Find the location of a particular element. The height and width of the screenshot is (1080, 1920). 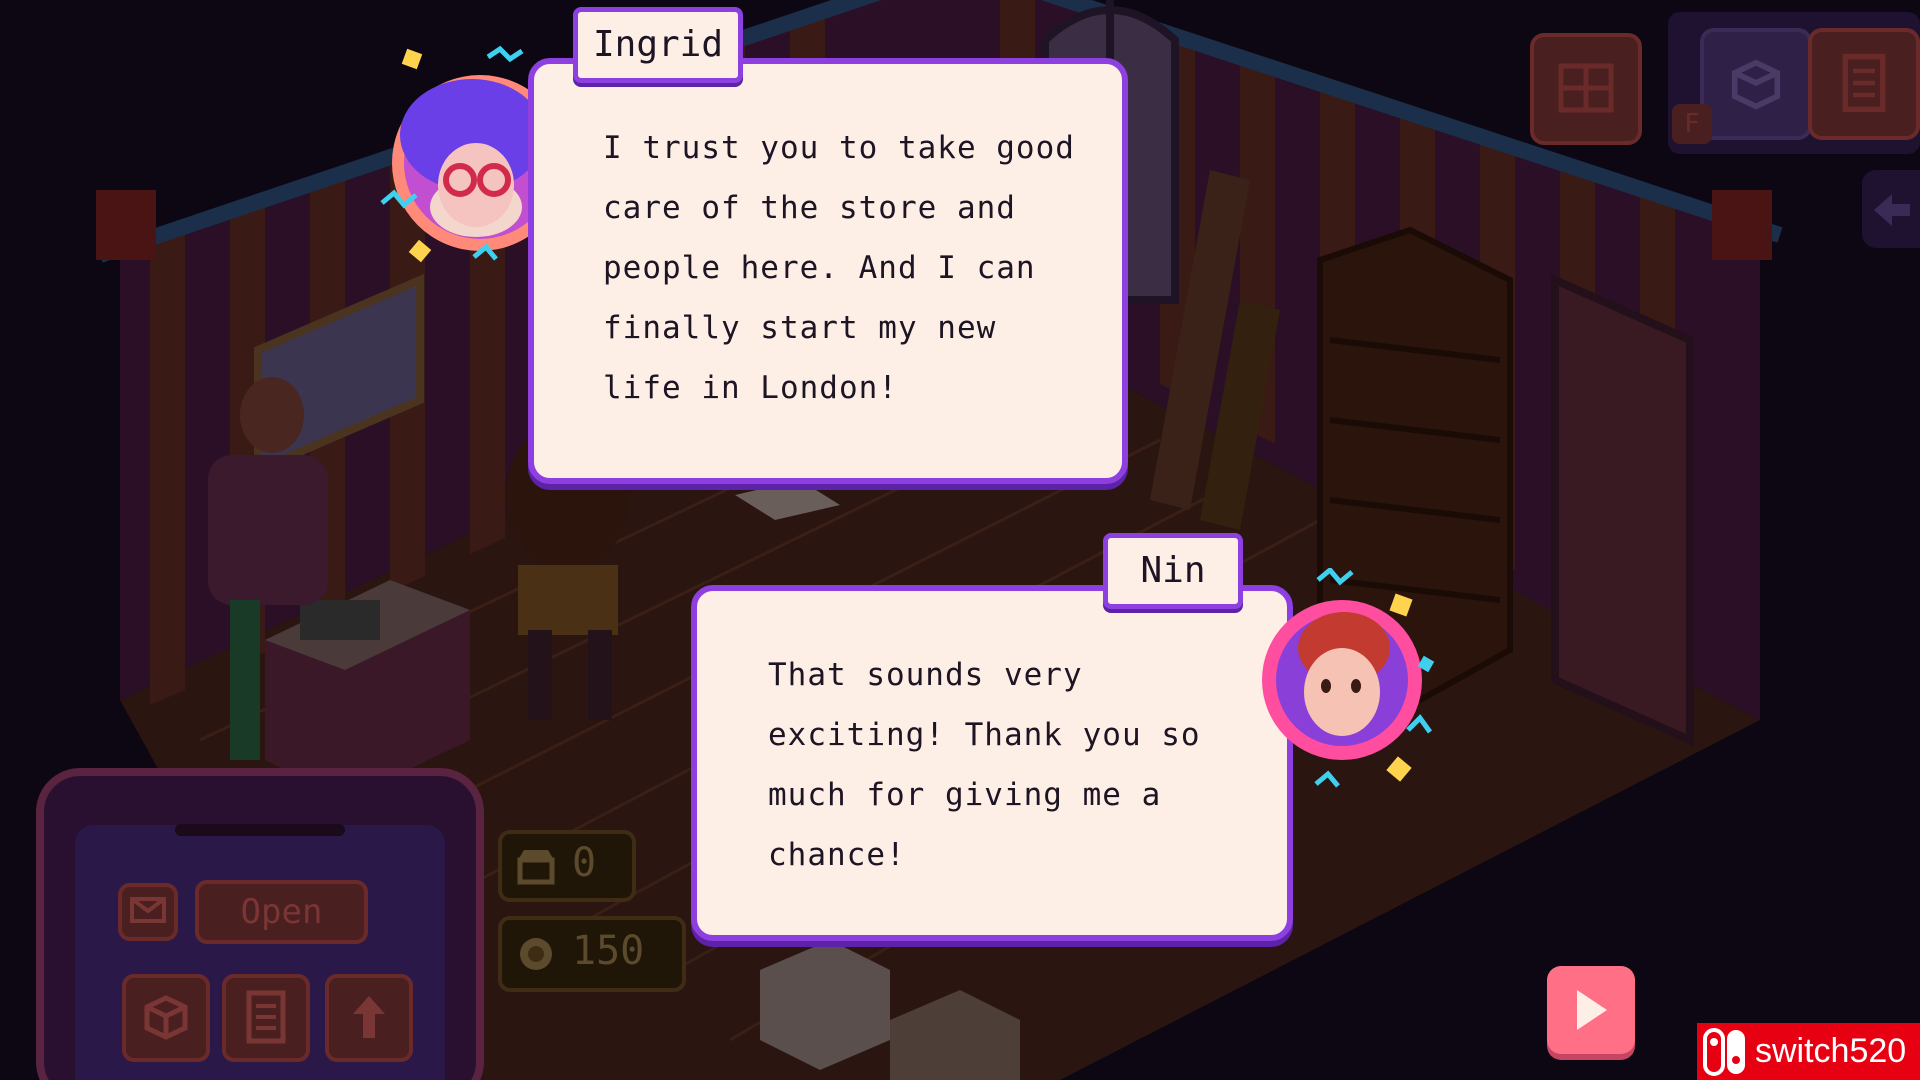

continue-button is located at coordinates (1591, 1010).